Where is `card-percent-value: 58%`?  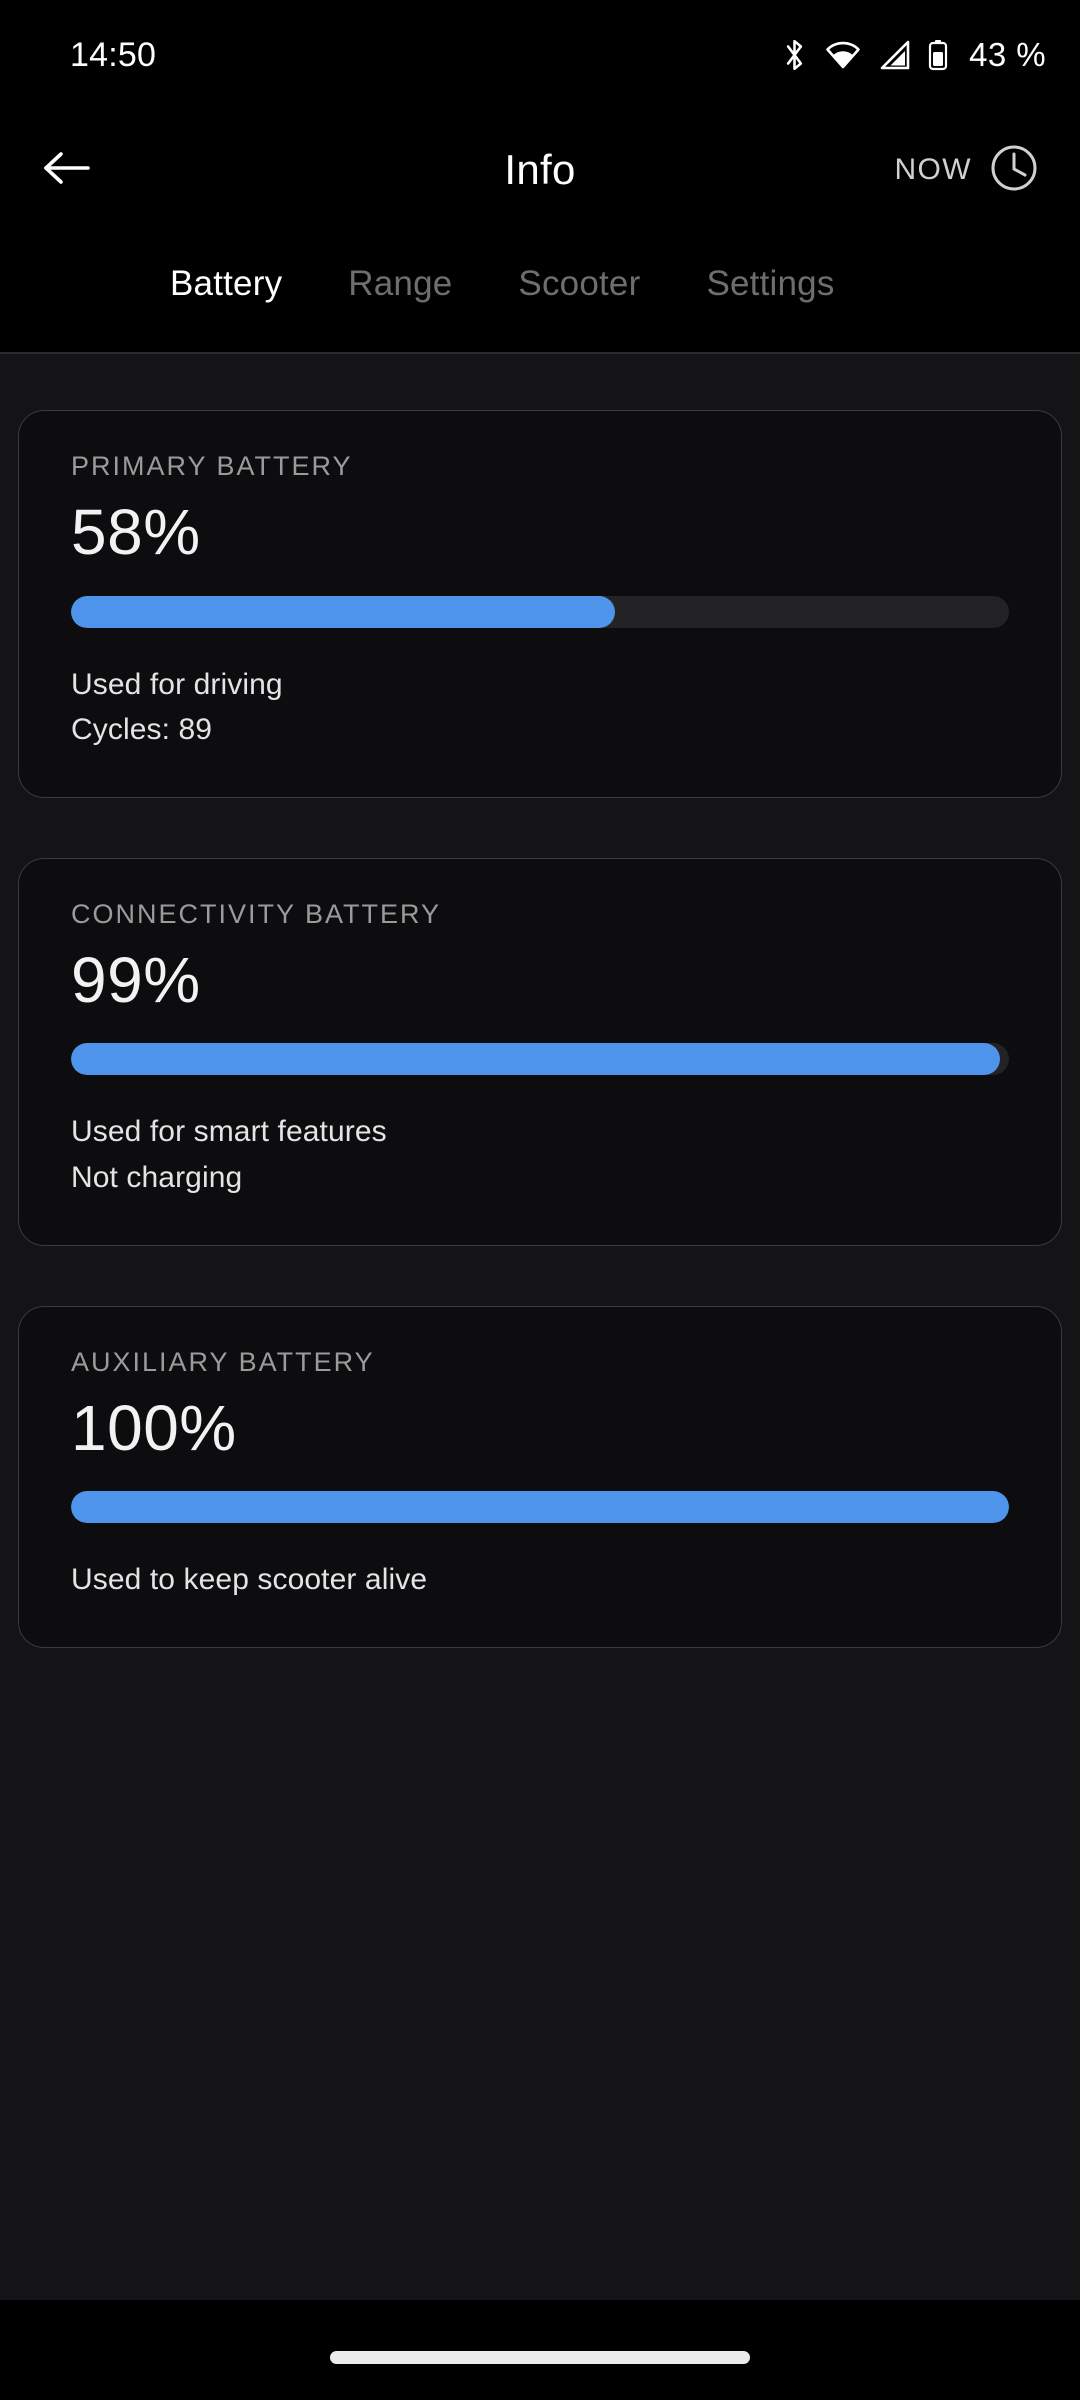
card-percent-value: 58% is located at coordinates (136, 532).